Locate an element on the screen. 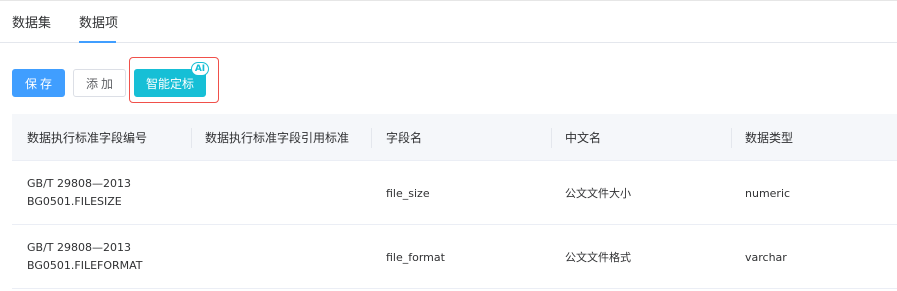 The image size is (897, 291). cell-data-type: numeric is located at coordinates (768, 193).